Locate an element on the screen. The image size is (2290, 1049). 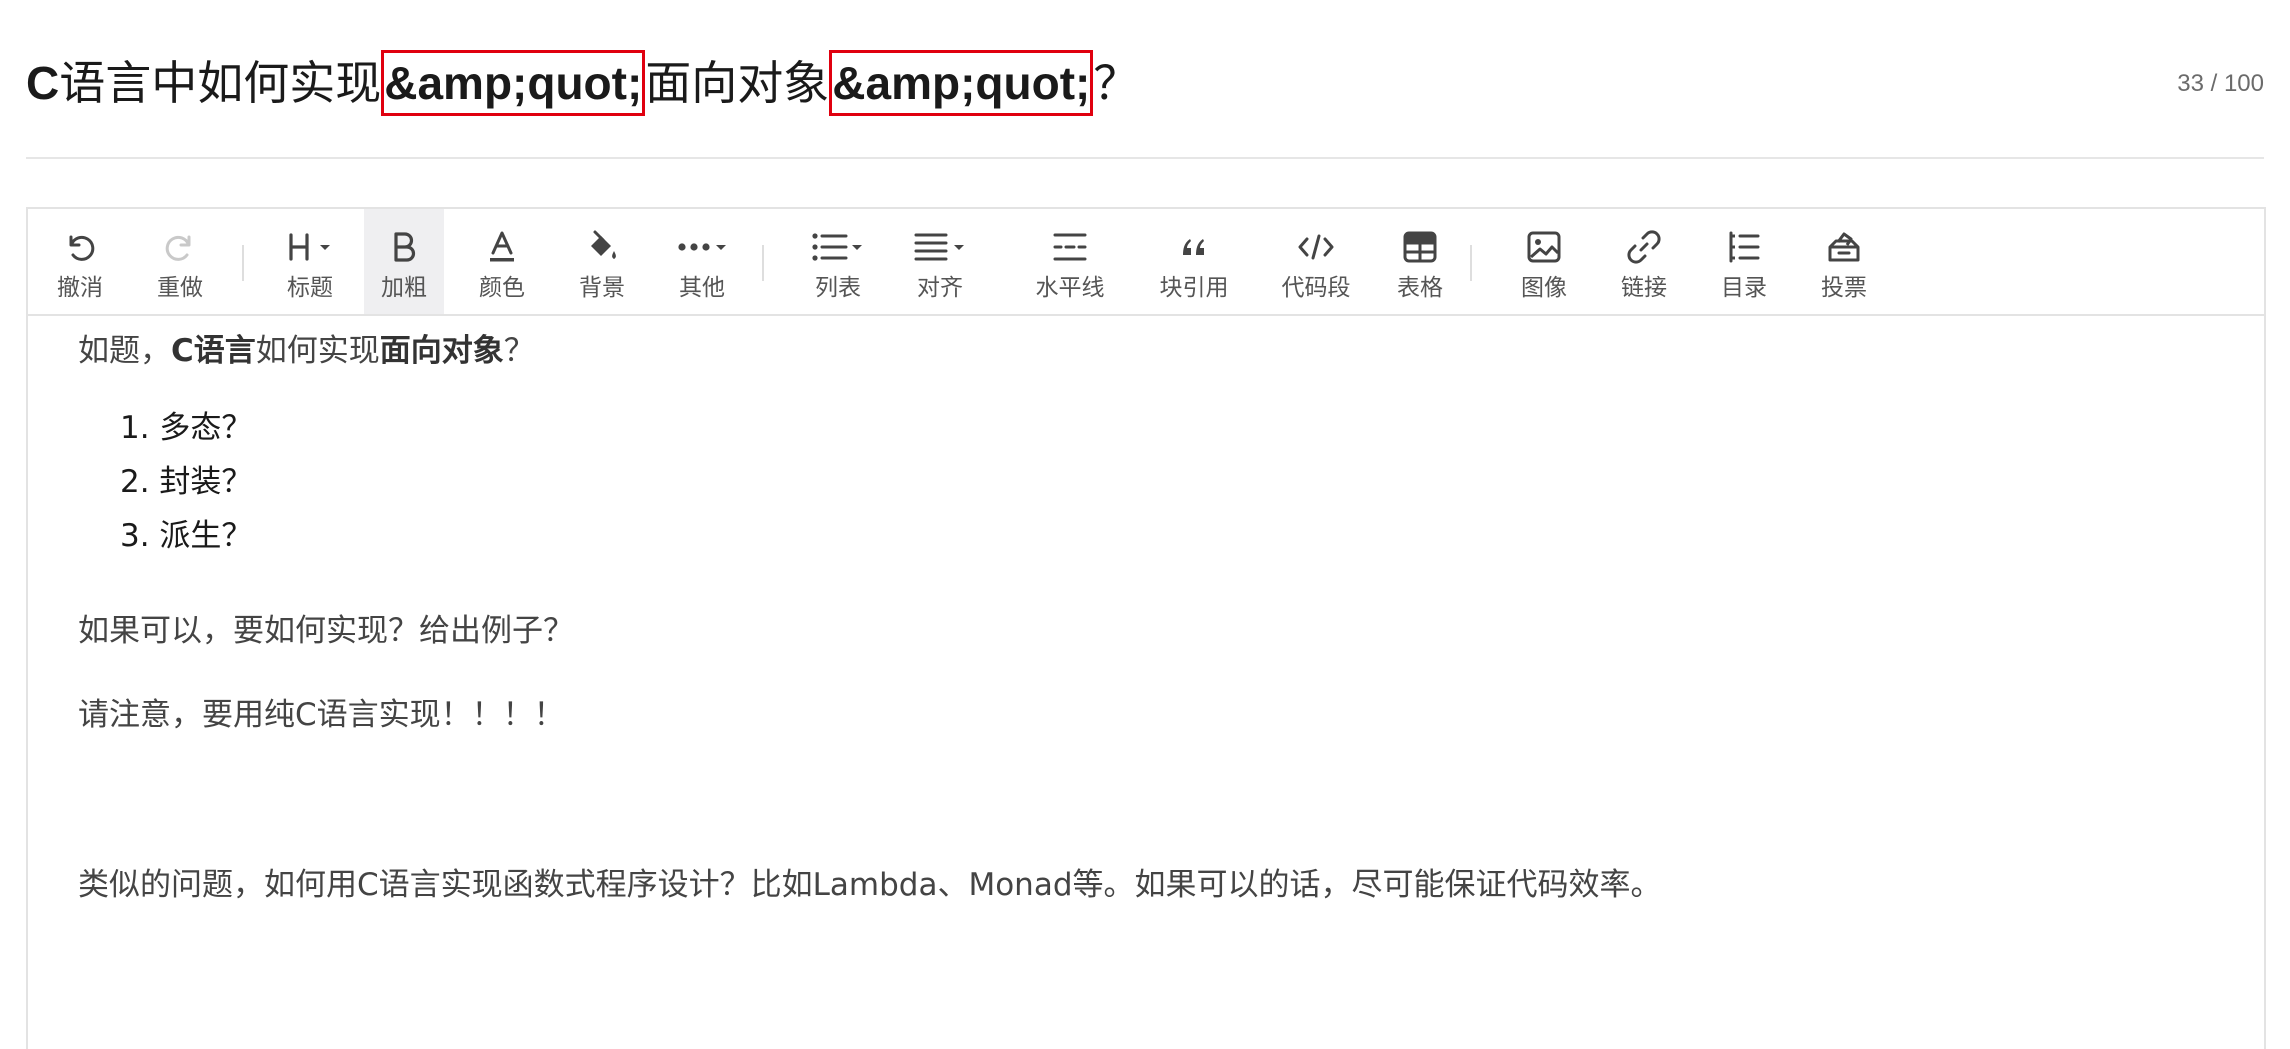
toc-icon is located at coordinates (1744, 247).